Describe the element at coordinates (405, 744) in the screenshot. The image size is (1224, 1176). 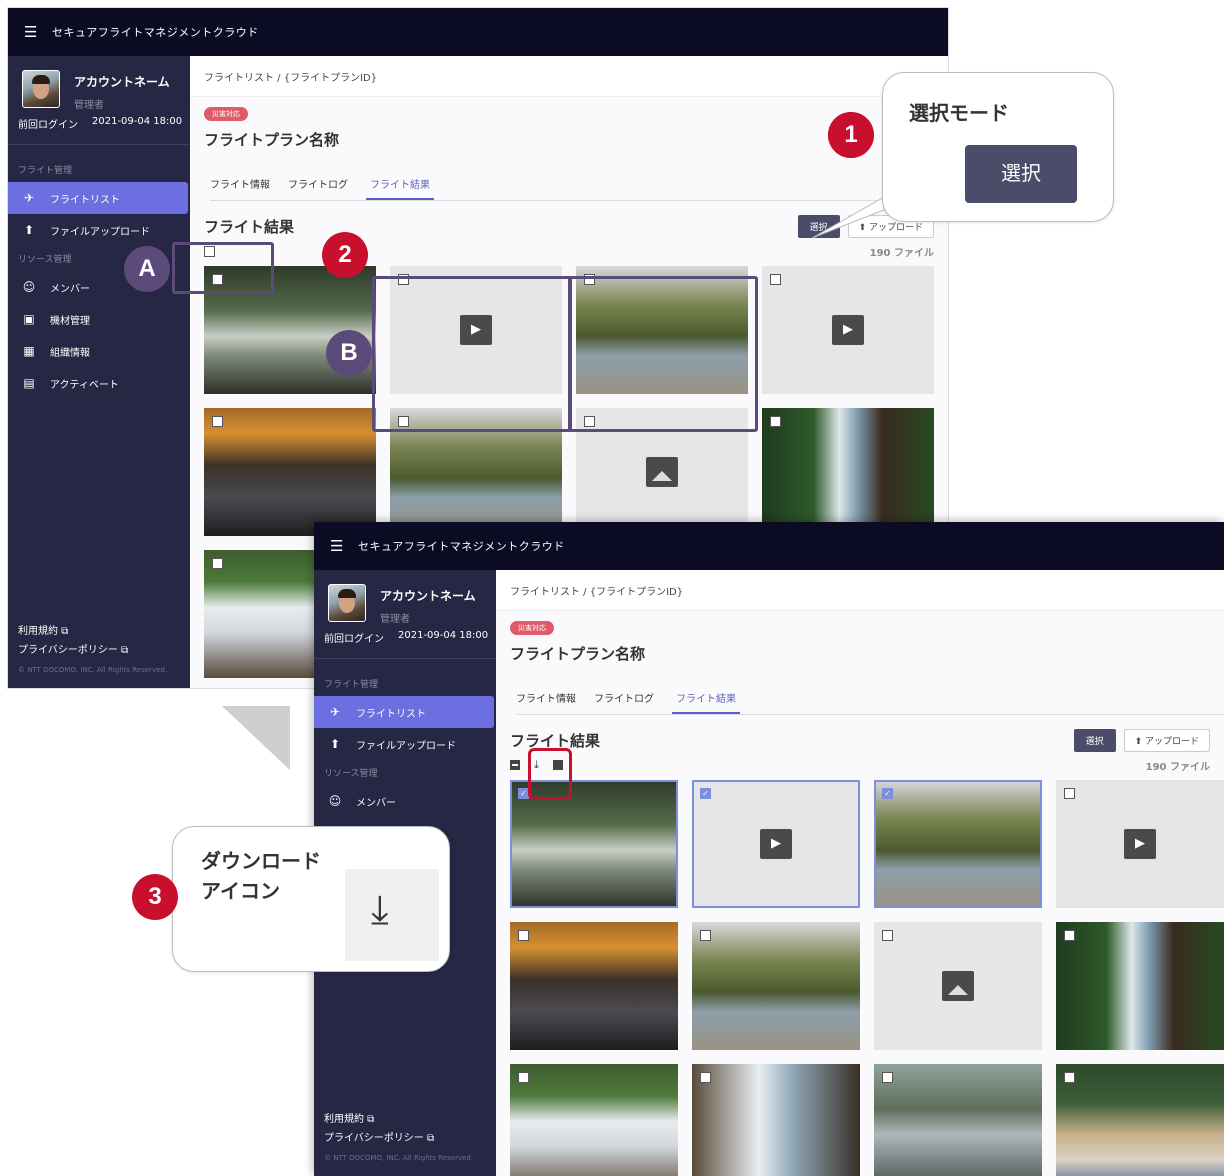
I see `sidebar-item-file-upload: ⬆ ファイルアップロード` at that location.